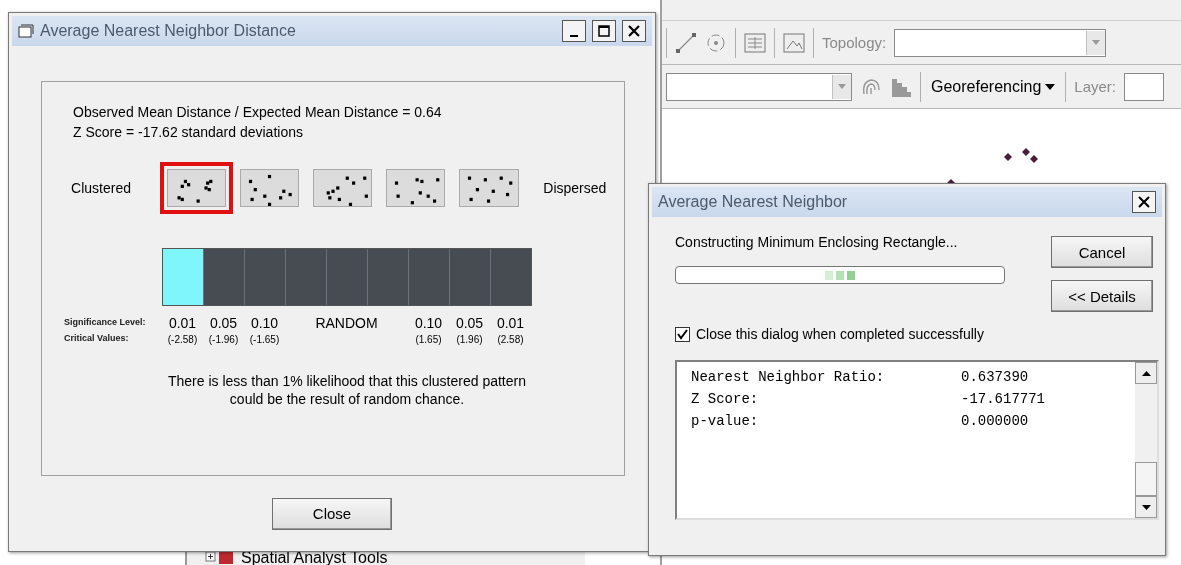 The height and width of the screenshot is (565, 1181). Describe the element at coordinates (1095, 86) in the screenshot. I see `layer-label: Layer:` at that location.